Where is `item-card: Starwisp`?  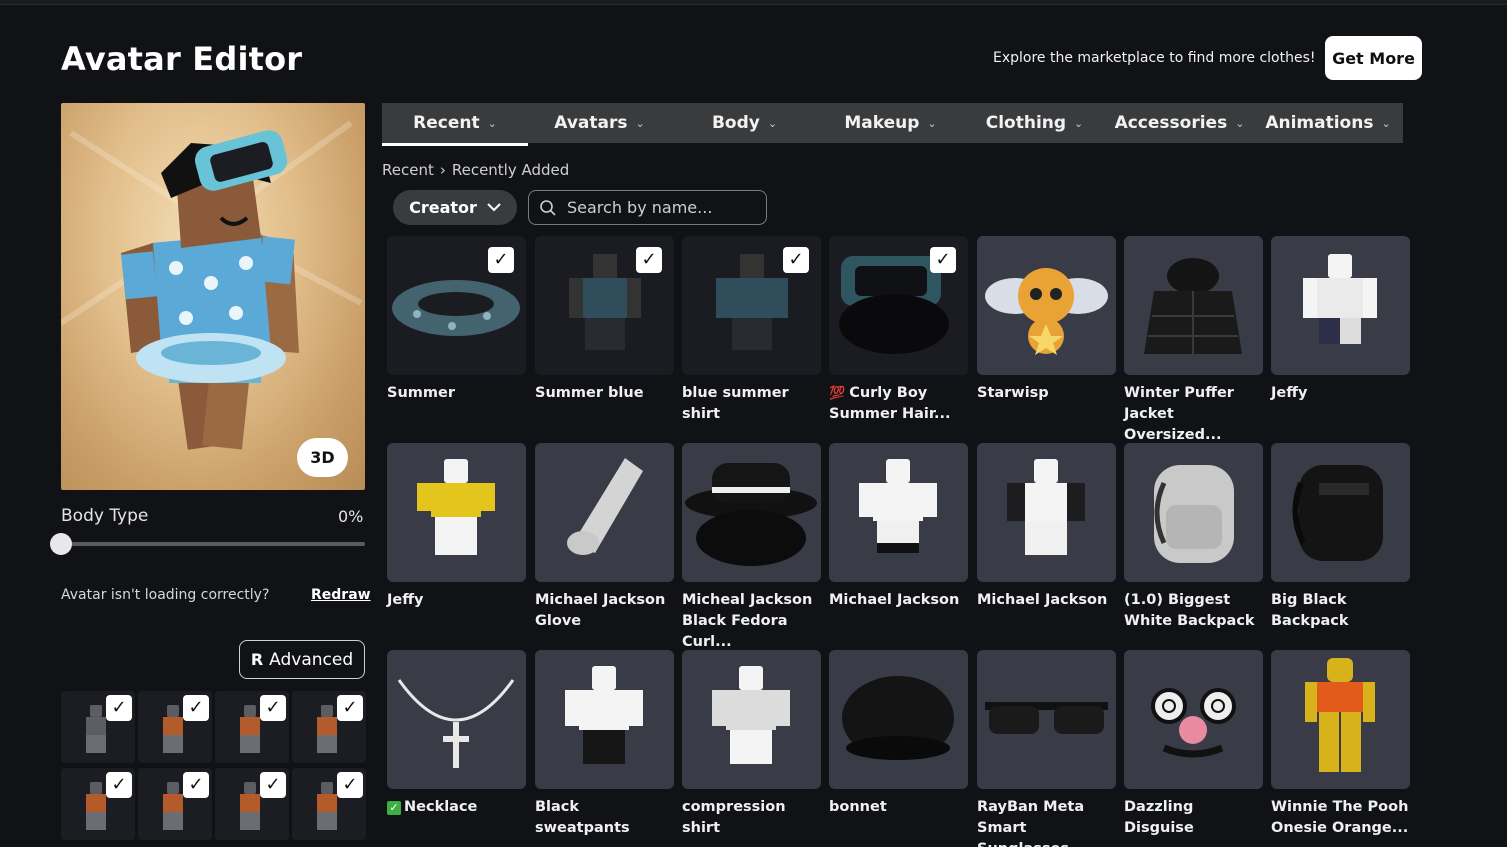
item-card: Starwisp is located at coordinates (1046, 320).